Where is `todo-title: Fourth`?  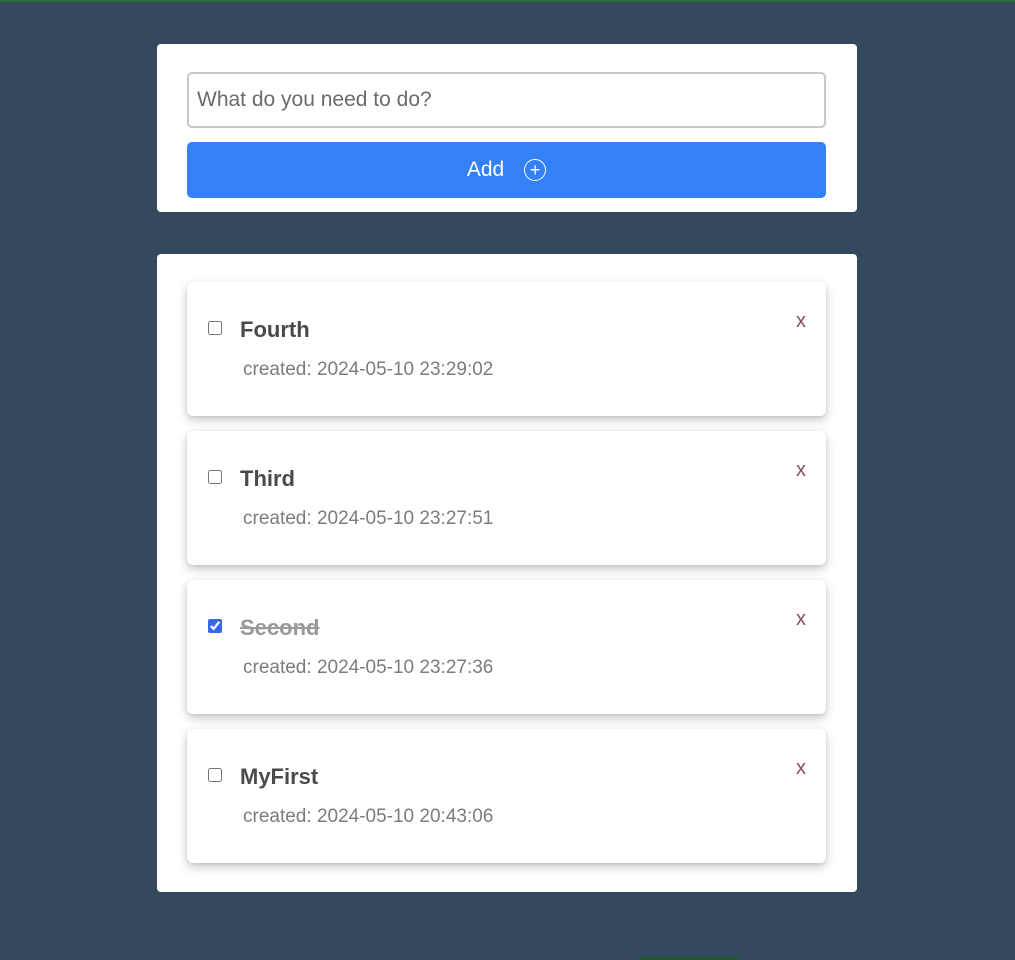
todo-title: Fourth is located at coordinates (275, 329).